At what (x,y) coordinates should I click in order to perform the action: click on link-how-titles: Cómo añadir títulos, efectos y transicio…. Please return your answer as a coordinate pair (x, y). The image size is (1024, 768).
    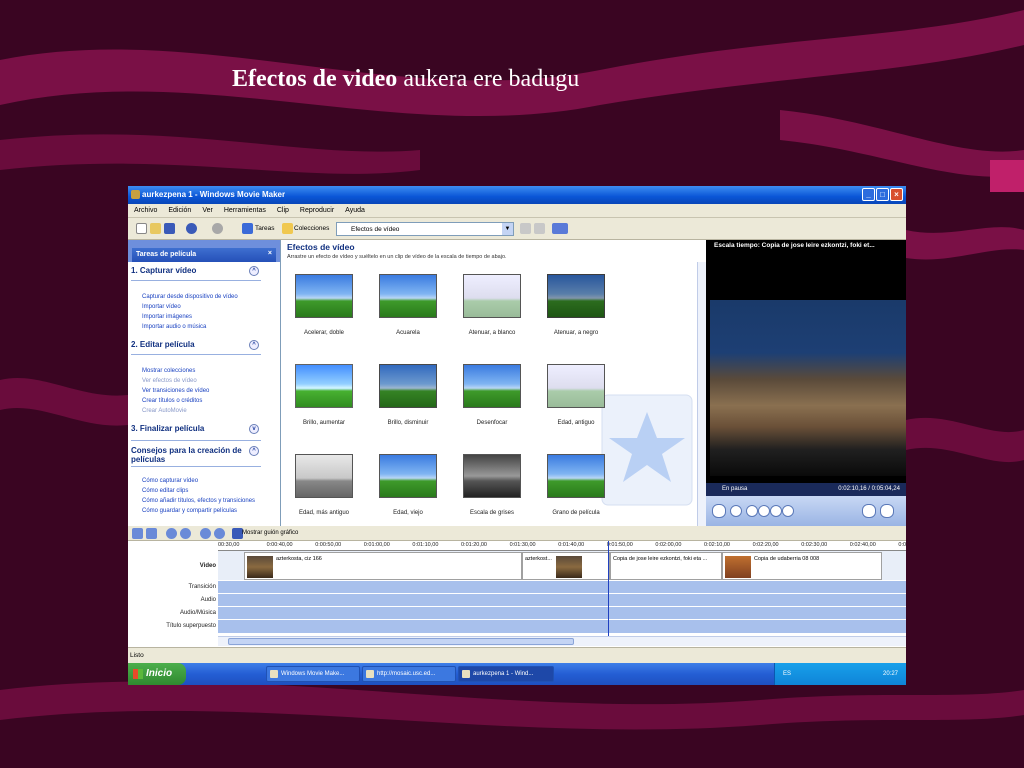
    Looking at the image, I should click on (198, 501).